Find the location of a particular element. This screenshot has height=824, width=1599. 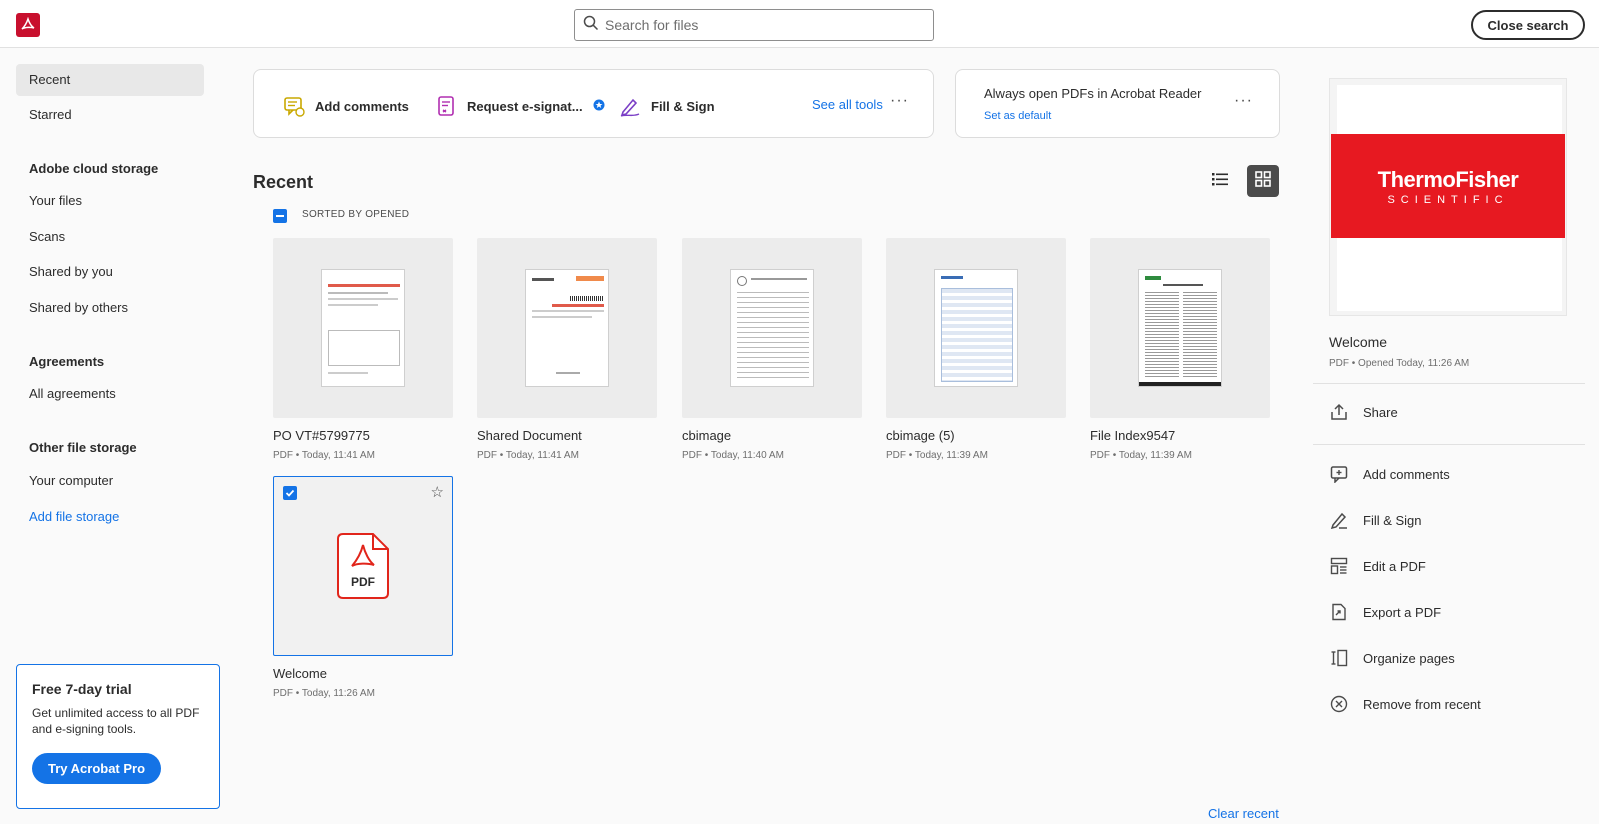

search-box is located at coordinates (754, 25).